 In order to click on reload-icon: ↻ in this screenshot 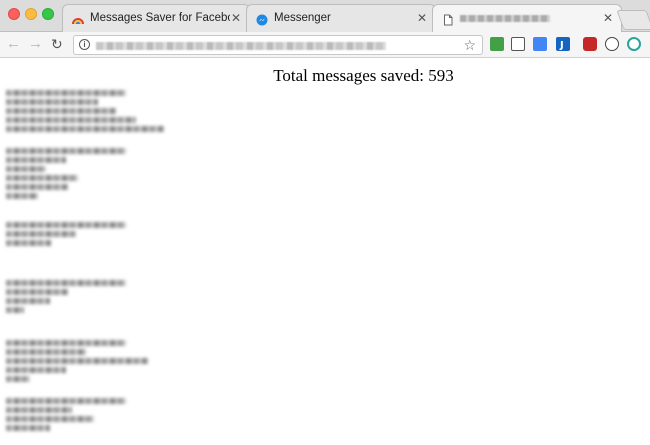, I will do `click(57, 44)`.